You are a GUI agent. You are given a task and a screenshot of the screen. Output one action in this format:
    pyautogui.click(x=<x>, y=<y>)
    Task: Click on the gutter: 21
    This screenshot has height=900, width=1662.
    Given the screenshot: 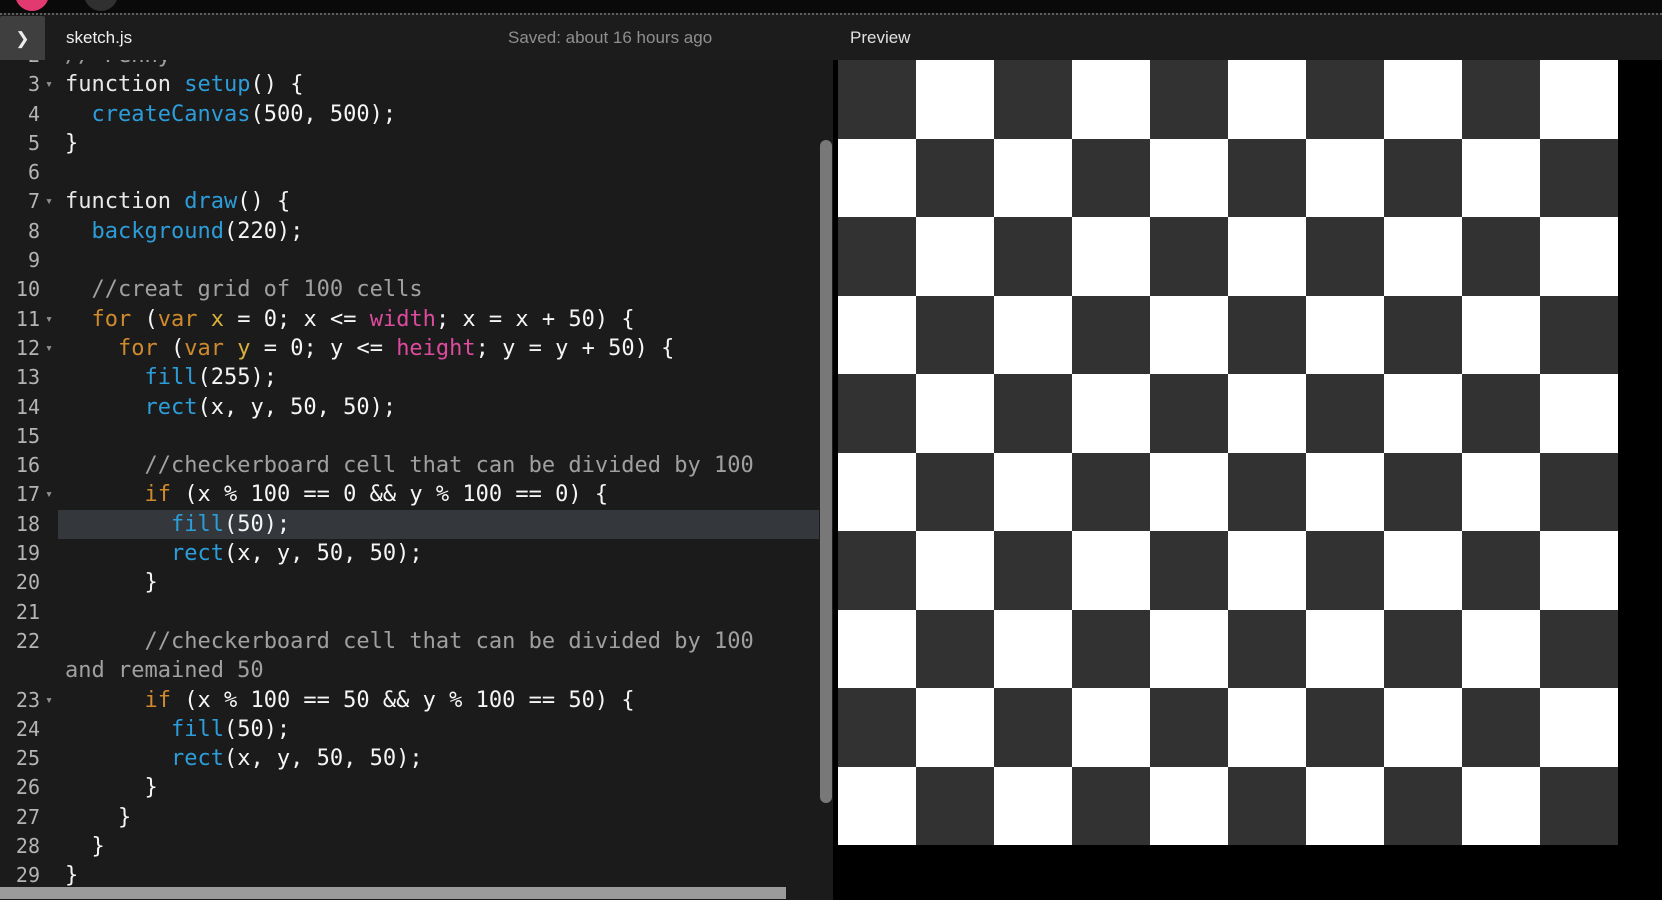 What is the action you would take?
    pyautogui.click(x=29, y=612)
    